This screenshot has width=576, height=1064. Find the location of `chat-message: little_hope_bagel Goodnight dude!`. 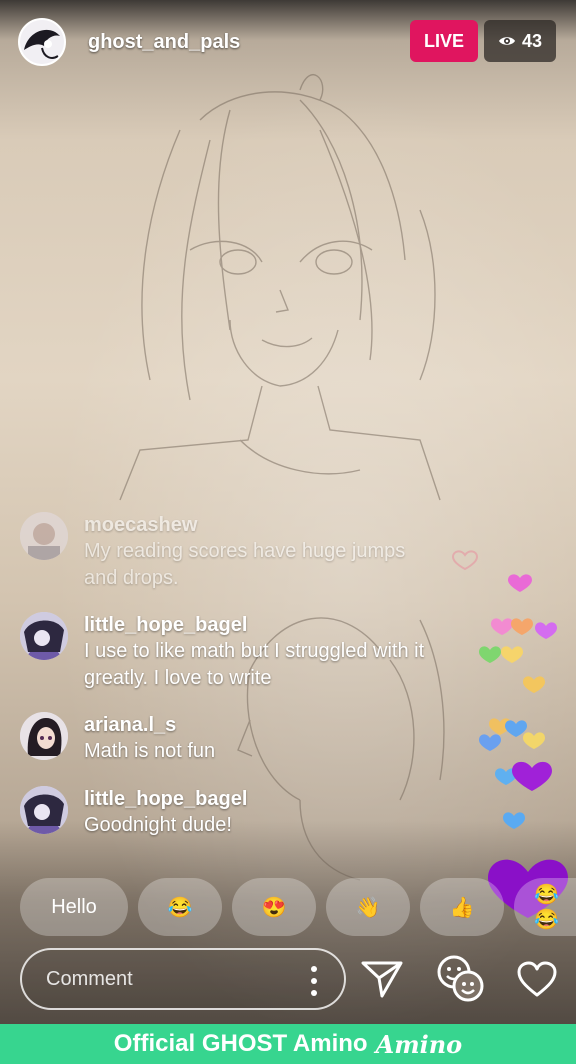

chat-message: little_hope_bagel Goodnight dude! is located at coordinates (133, 812).